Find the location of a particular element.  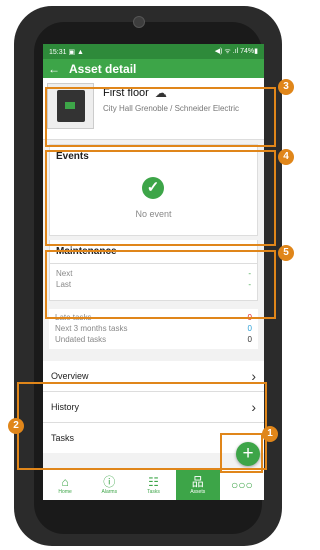

tab-home: ⌂ Home is located at coordinates (65, 485).